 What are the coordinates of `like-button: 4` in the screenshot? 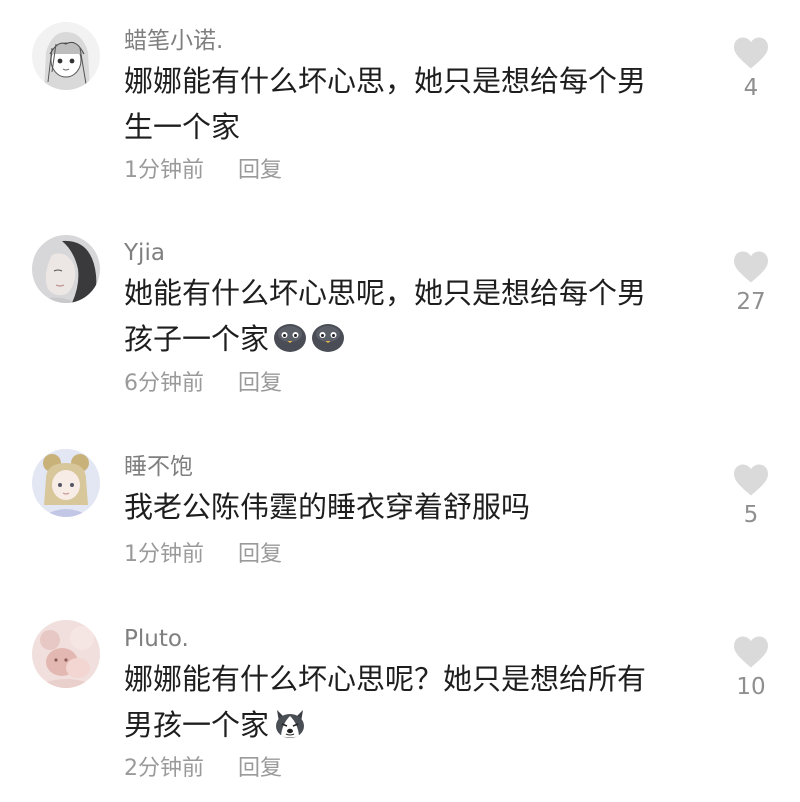 It's located at (751, 69).